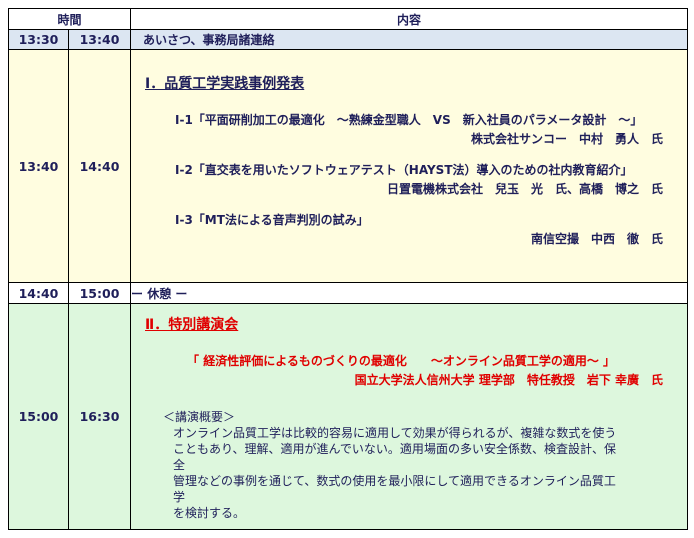 This screenshot has width=694, height=538. What do you see at coordinates (99, 166) in the screenshot?
I see `end-time: 14:40` at bounding box center [99, 166].